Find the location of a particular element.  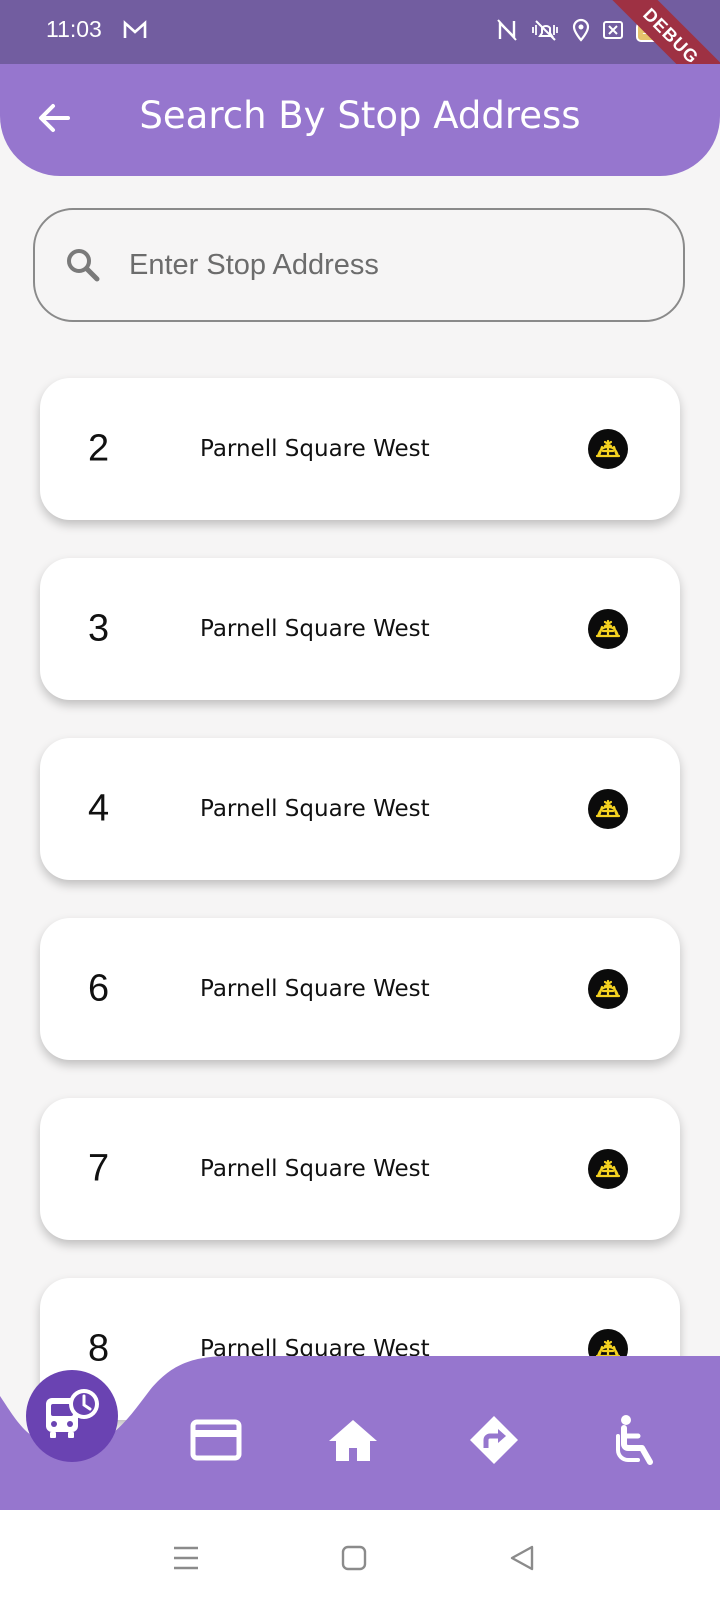

accessibility-icon is located at coordinates (636, 1442).